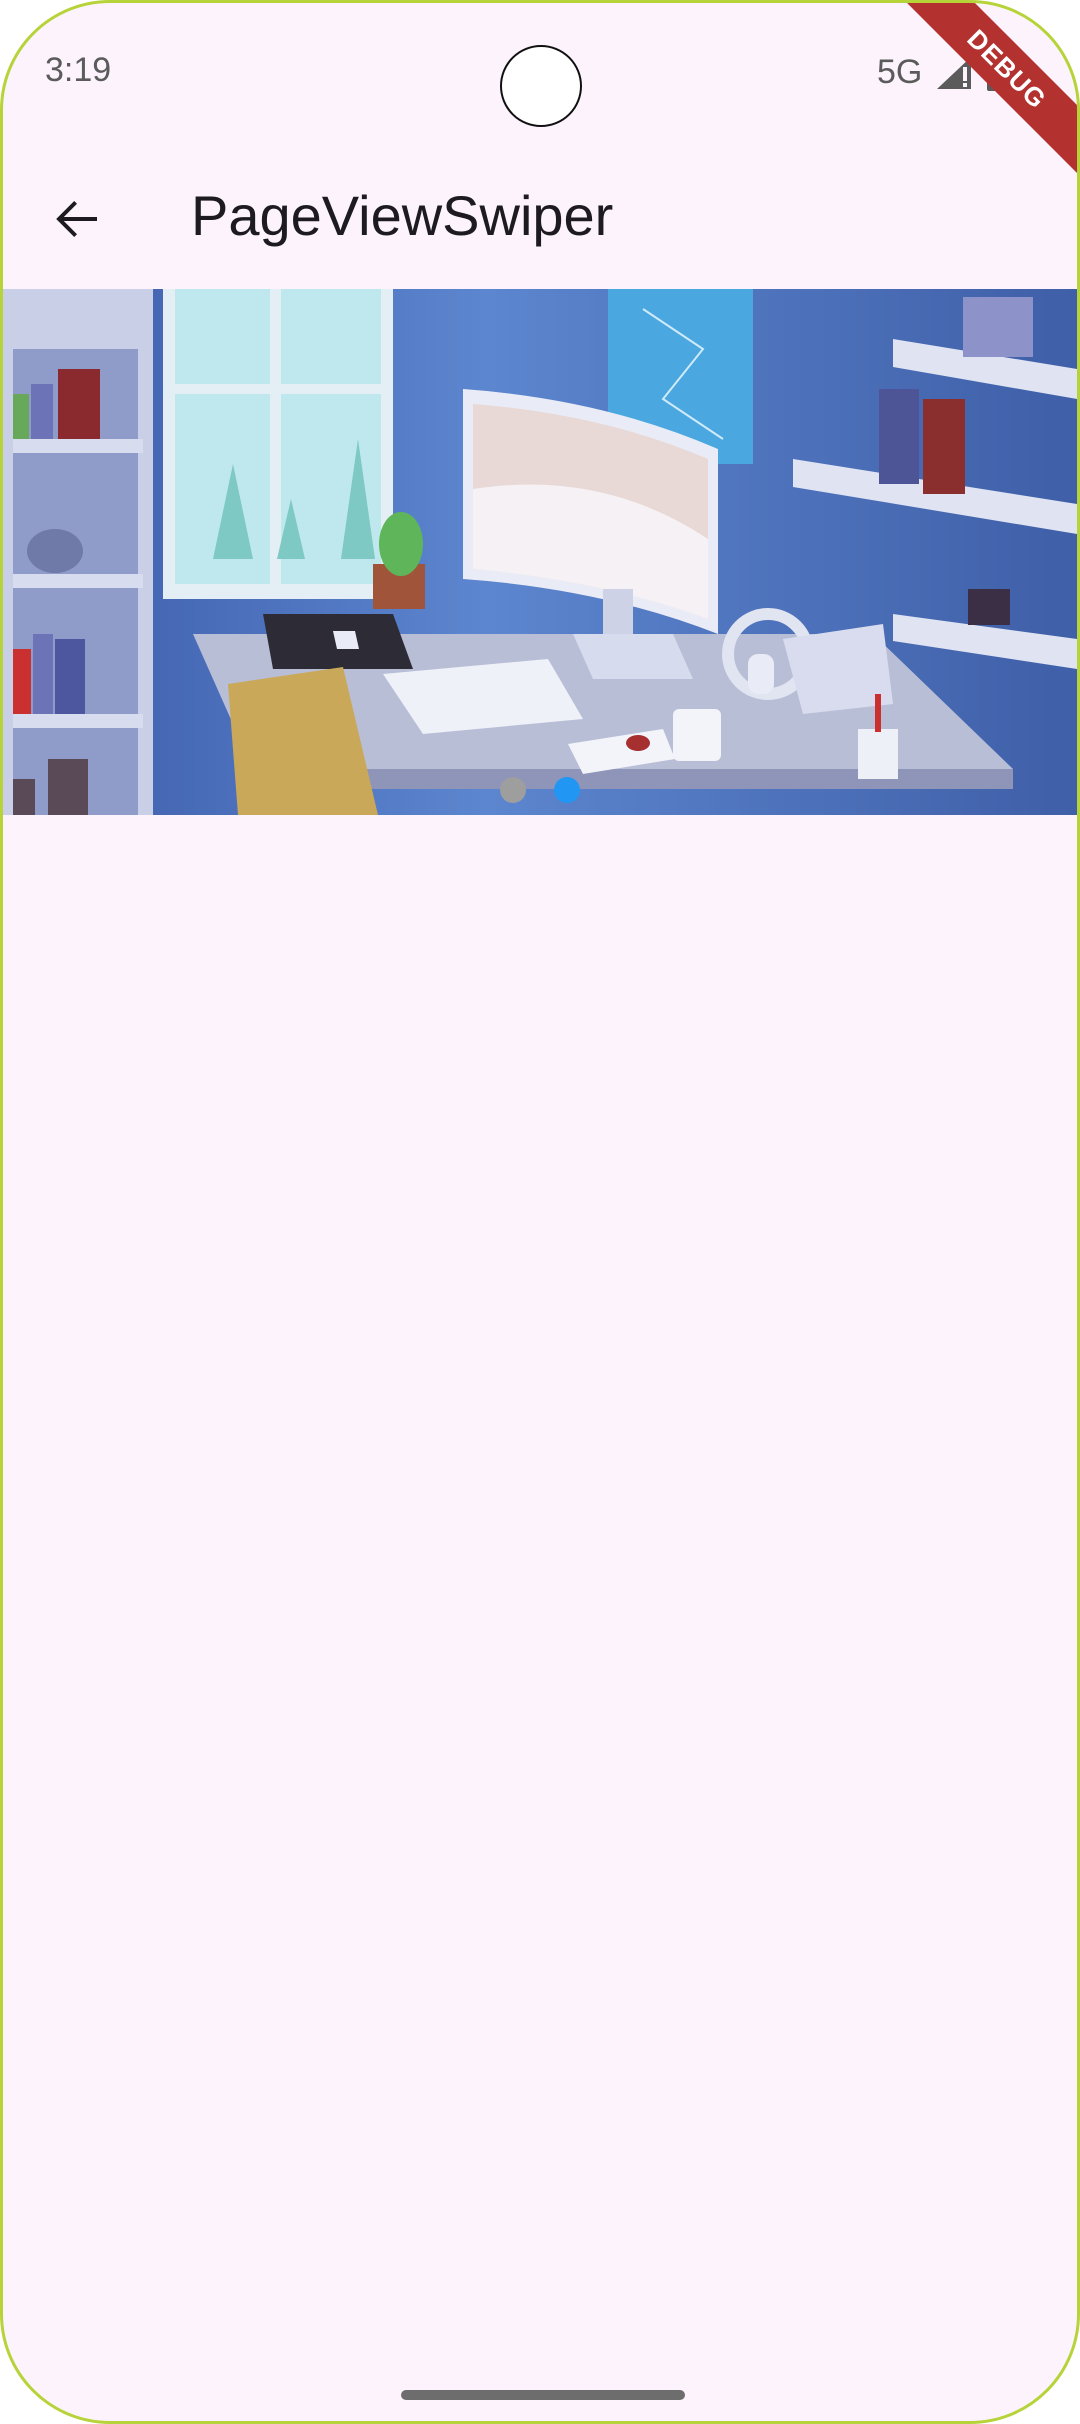  What do you see at coordinates (900, 72) in the screenshot?
I see `network-type: 5G` at bounding box center [900, 72].